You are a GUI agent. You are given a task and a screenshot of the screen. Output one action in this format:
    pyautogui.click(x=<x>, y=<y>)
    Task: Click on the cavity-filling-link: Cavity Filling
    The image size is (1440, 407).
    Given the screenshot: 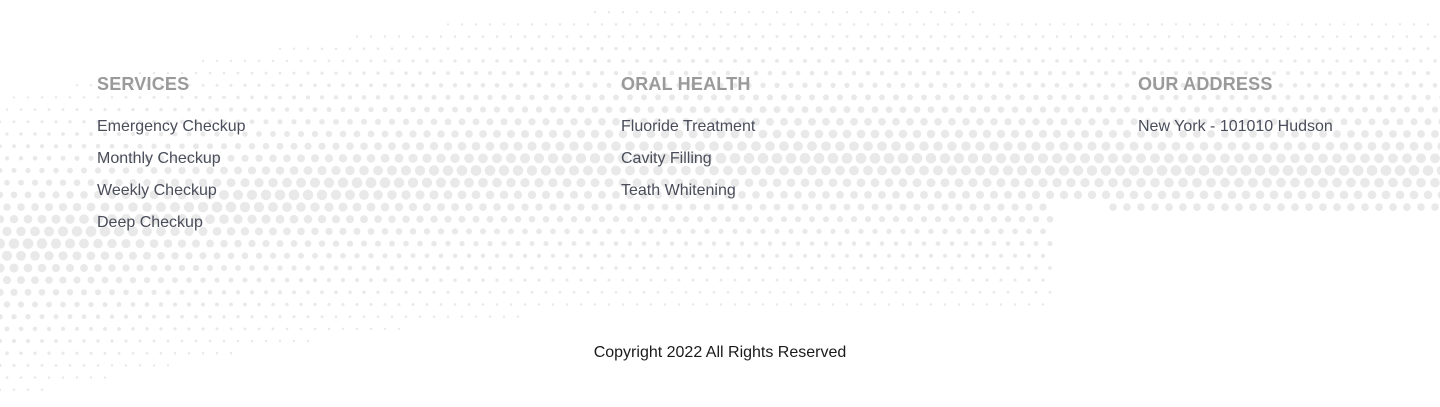 What is the action you would take?
    pyautogui.click(x=666, y=158)
    